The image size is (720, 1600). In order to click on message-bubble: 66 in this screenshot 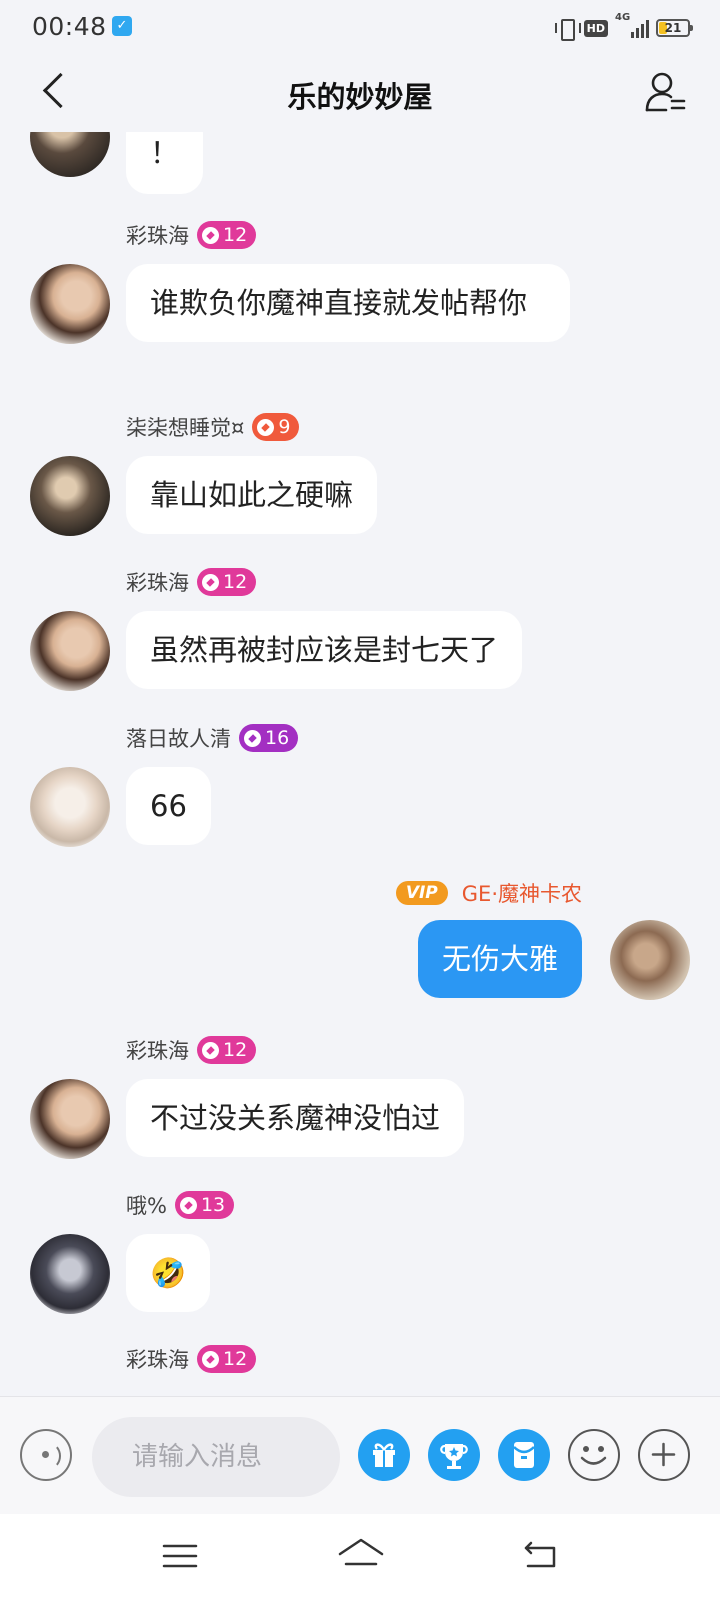, I will do `click(168, 806)`.